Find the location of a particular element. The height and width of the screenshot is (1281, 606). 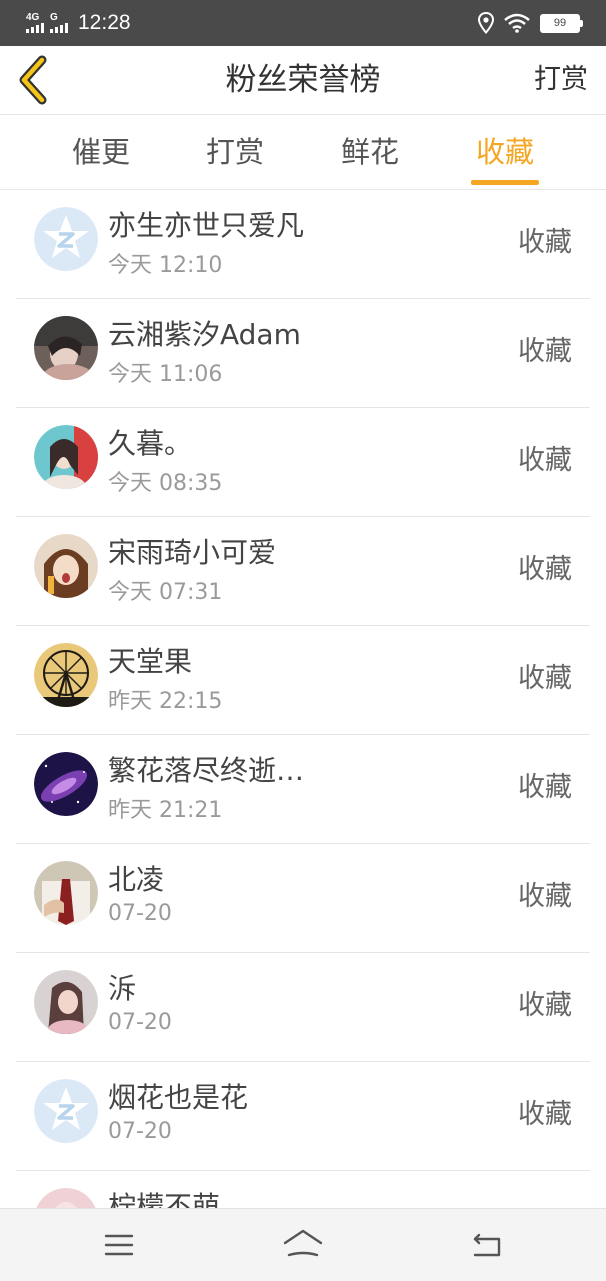

home-icon is located at coordinates (303, 1245).